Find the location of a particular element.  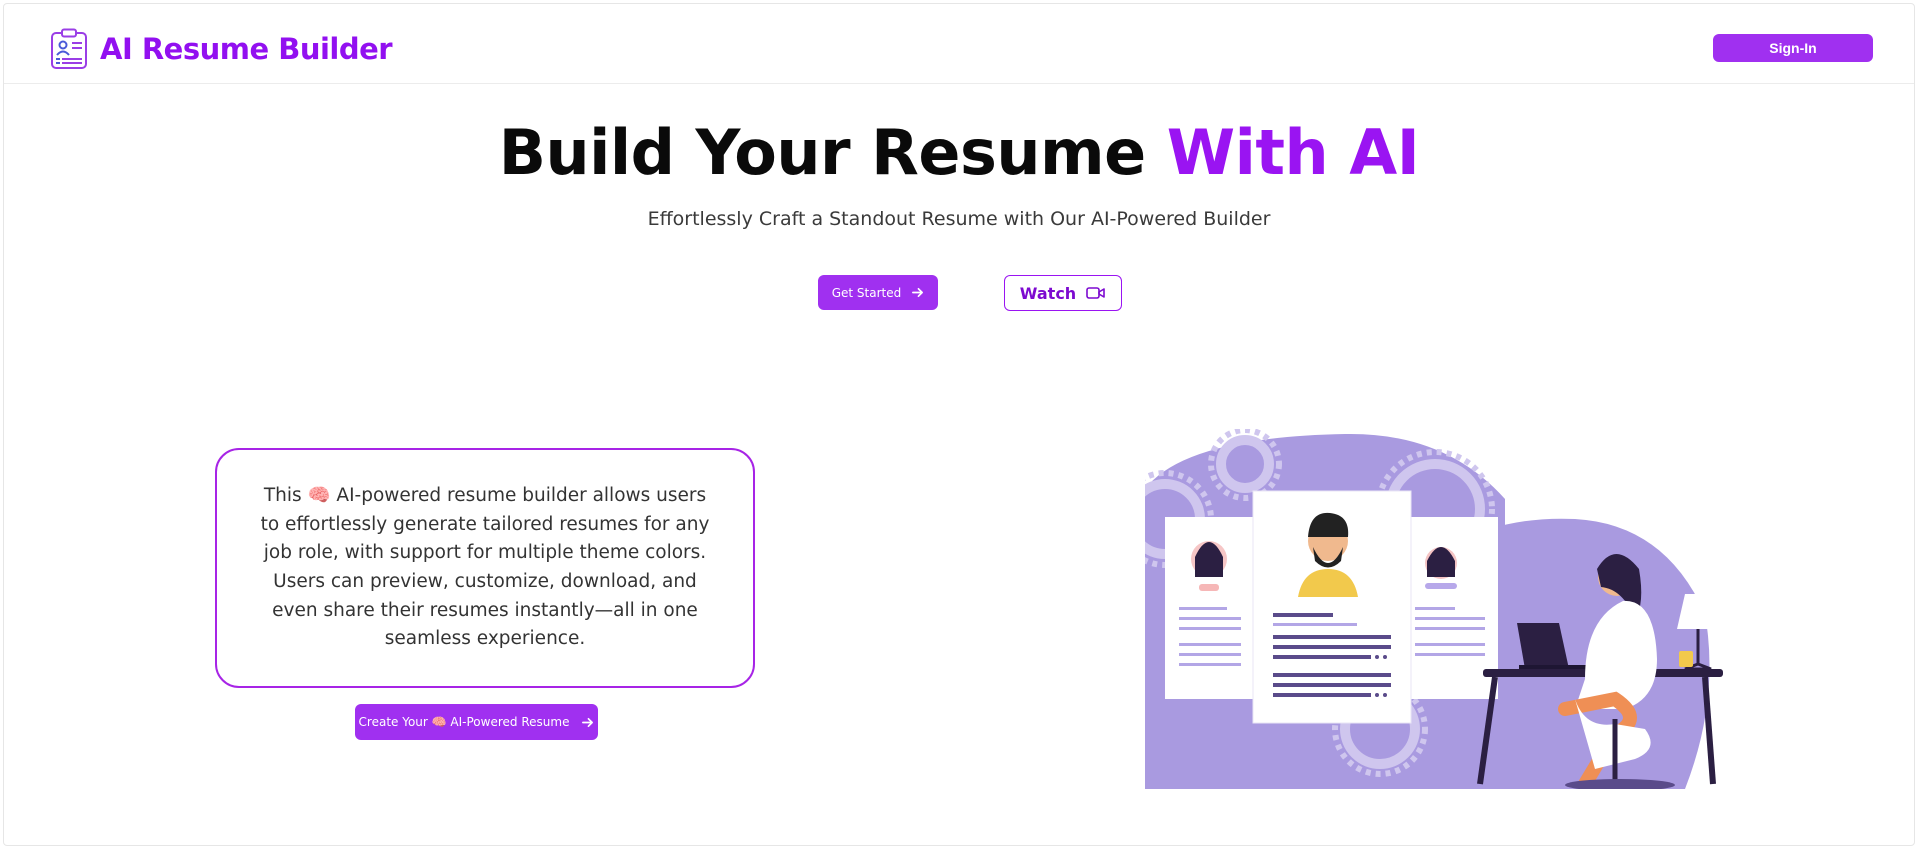

watch-label: Watch is located at coordinates (1048, 293).